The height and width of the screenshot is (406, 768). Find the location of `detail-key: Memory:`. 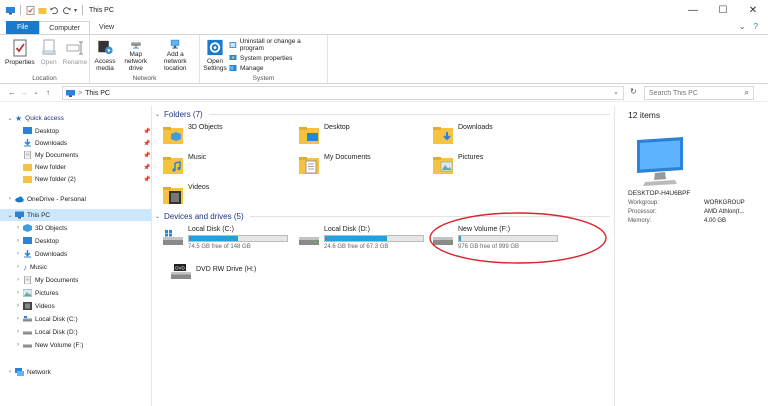

detail-key: Memory: is located at coordinates (640, 221).